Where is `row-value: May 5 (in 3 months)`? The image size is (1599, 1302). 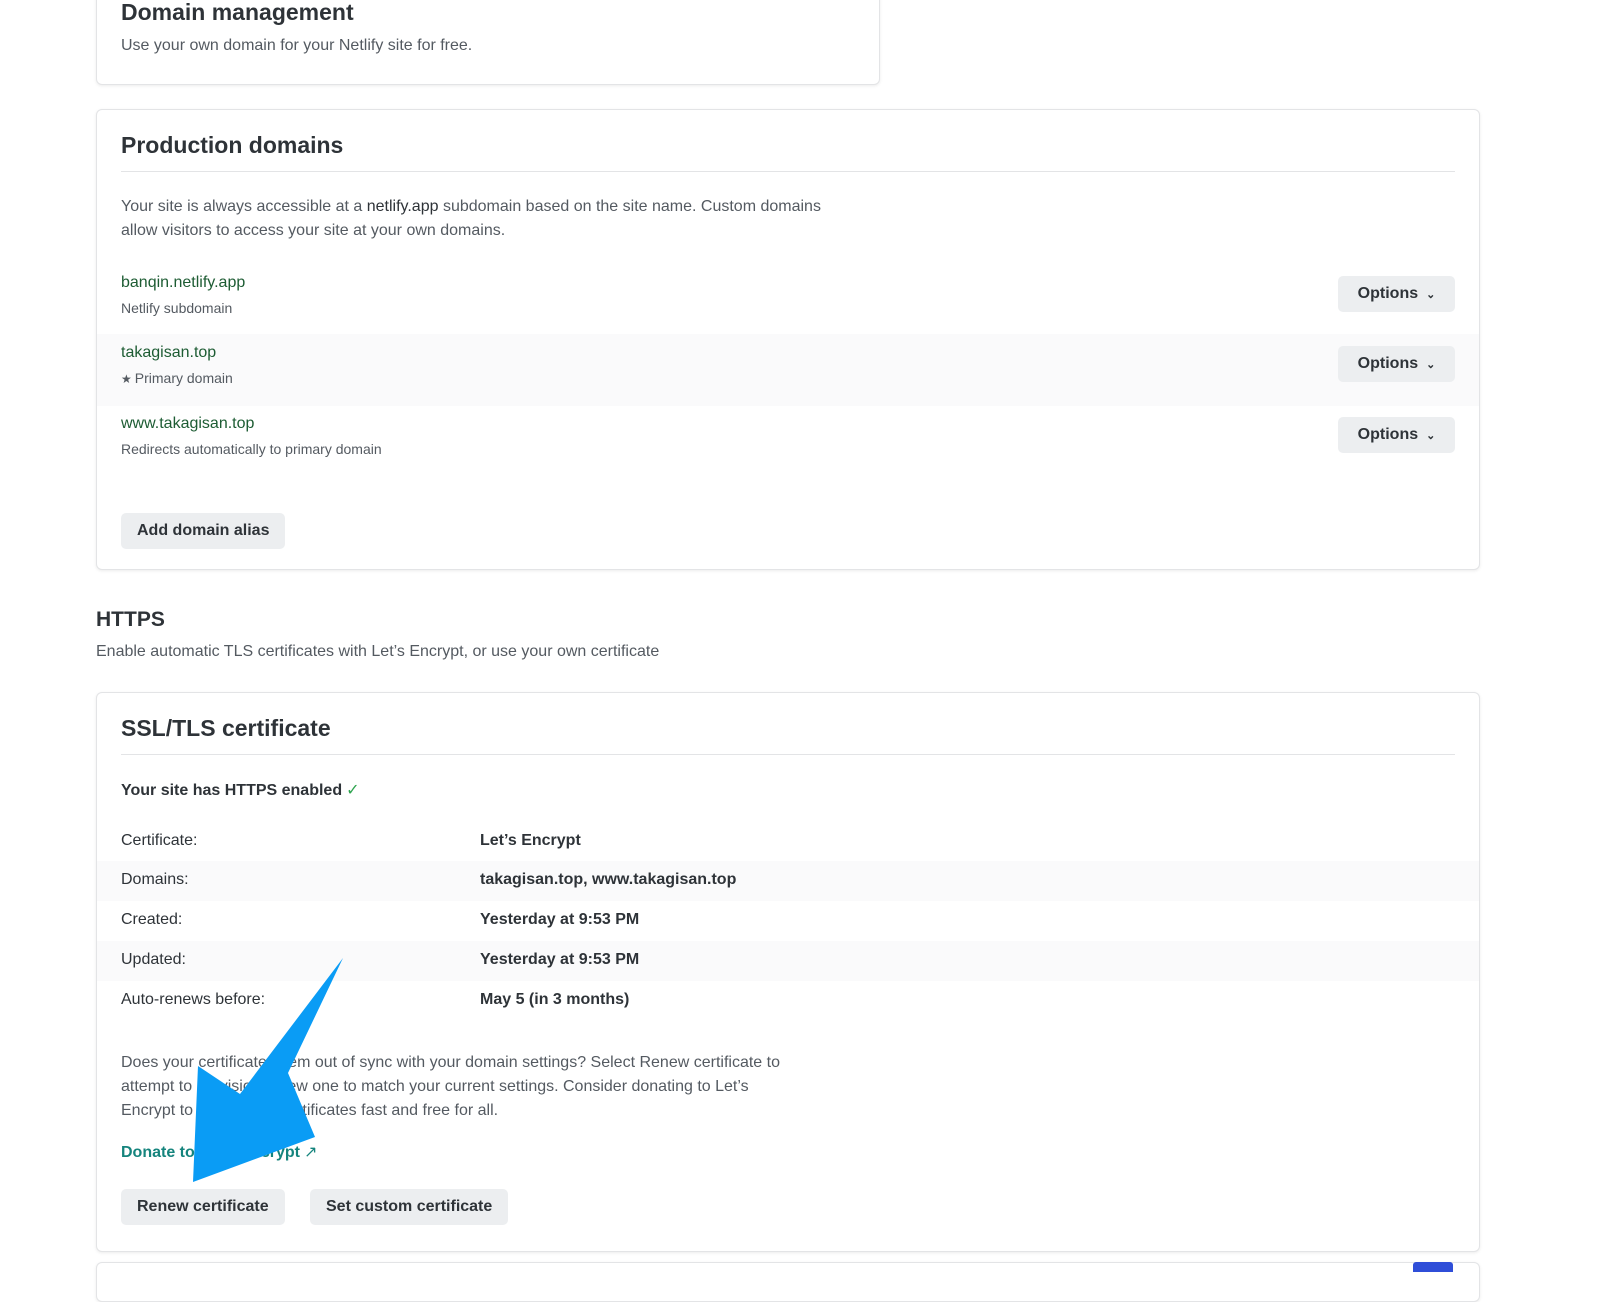 row-value: May 5 (in 3 months) is located at coordinates (555, 999).